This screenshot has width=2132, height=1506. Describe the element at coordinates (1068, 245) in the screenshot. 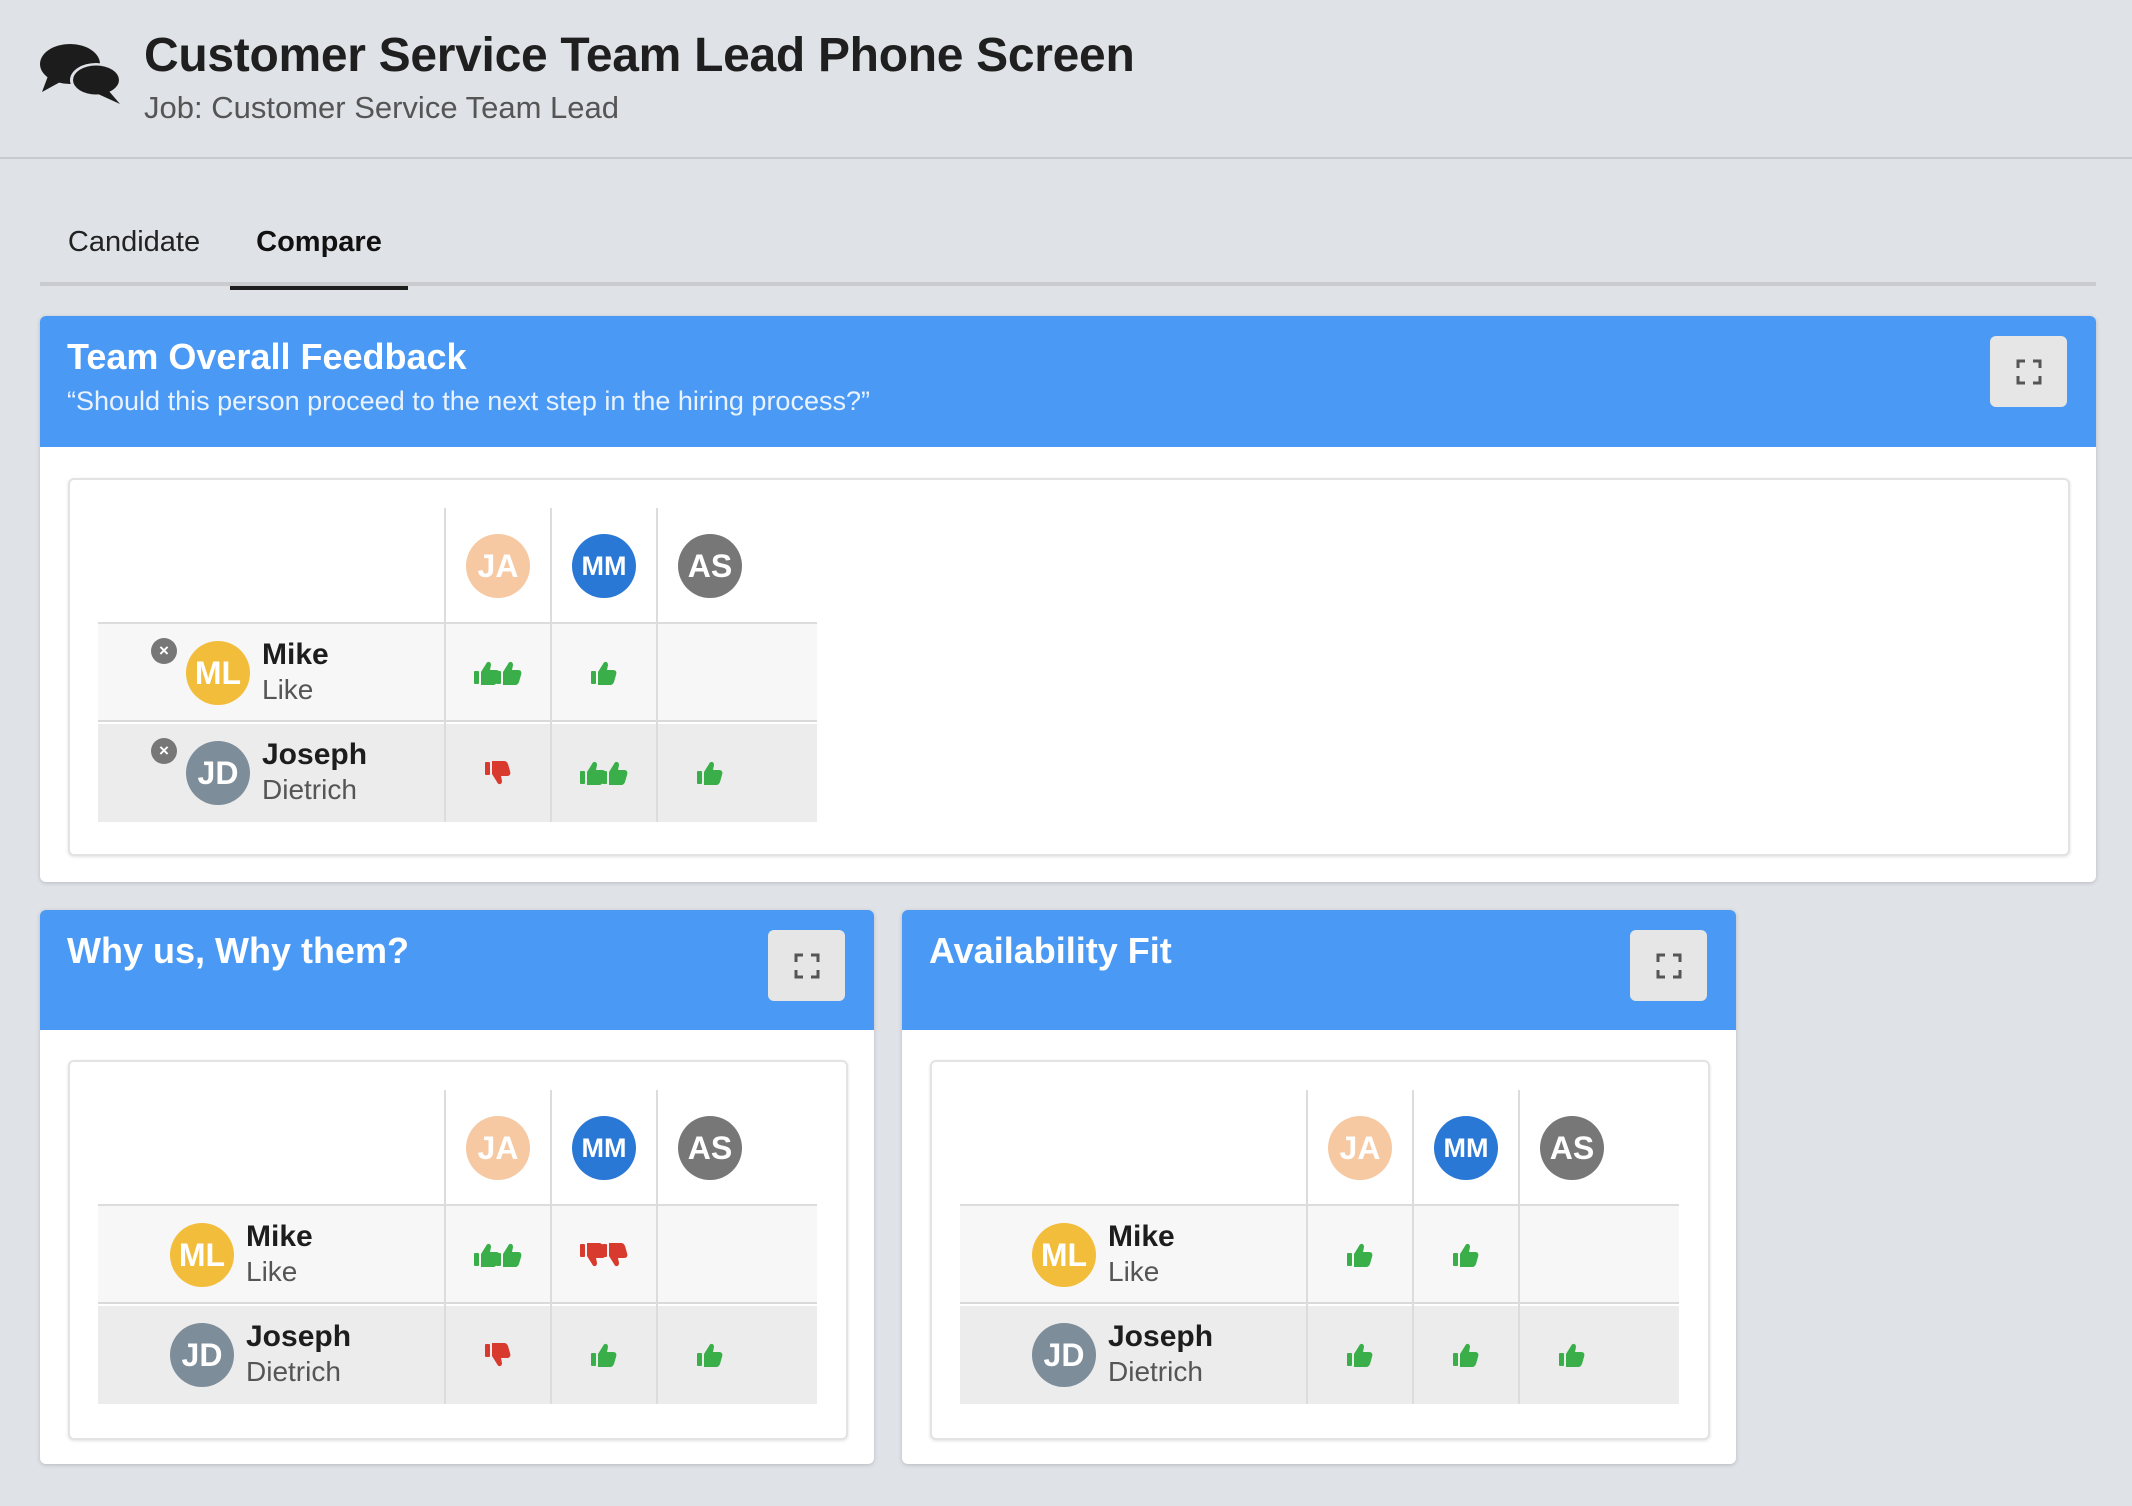

I see `tab-bar: Candidate Compare` at that location.